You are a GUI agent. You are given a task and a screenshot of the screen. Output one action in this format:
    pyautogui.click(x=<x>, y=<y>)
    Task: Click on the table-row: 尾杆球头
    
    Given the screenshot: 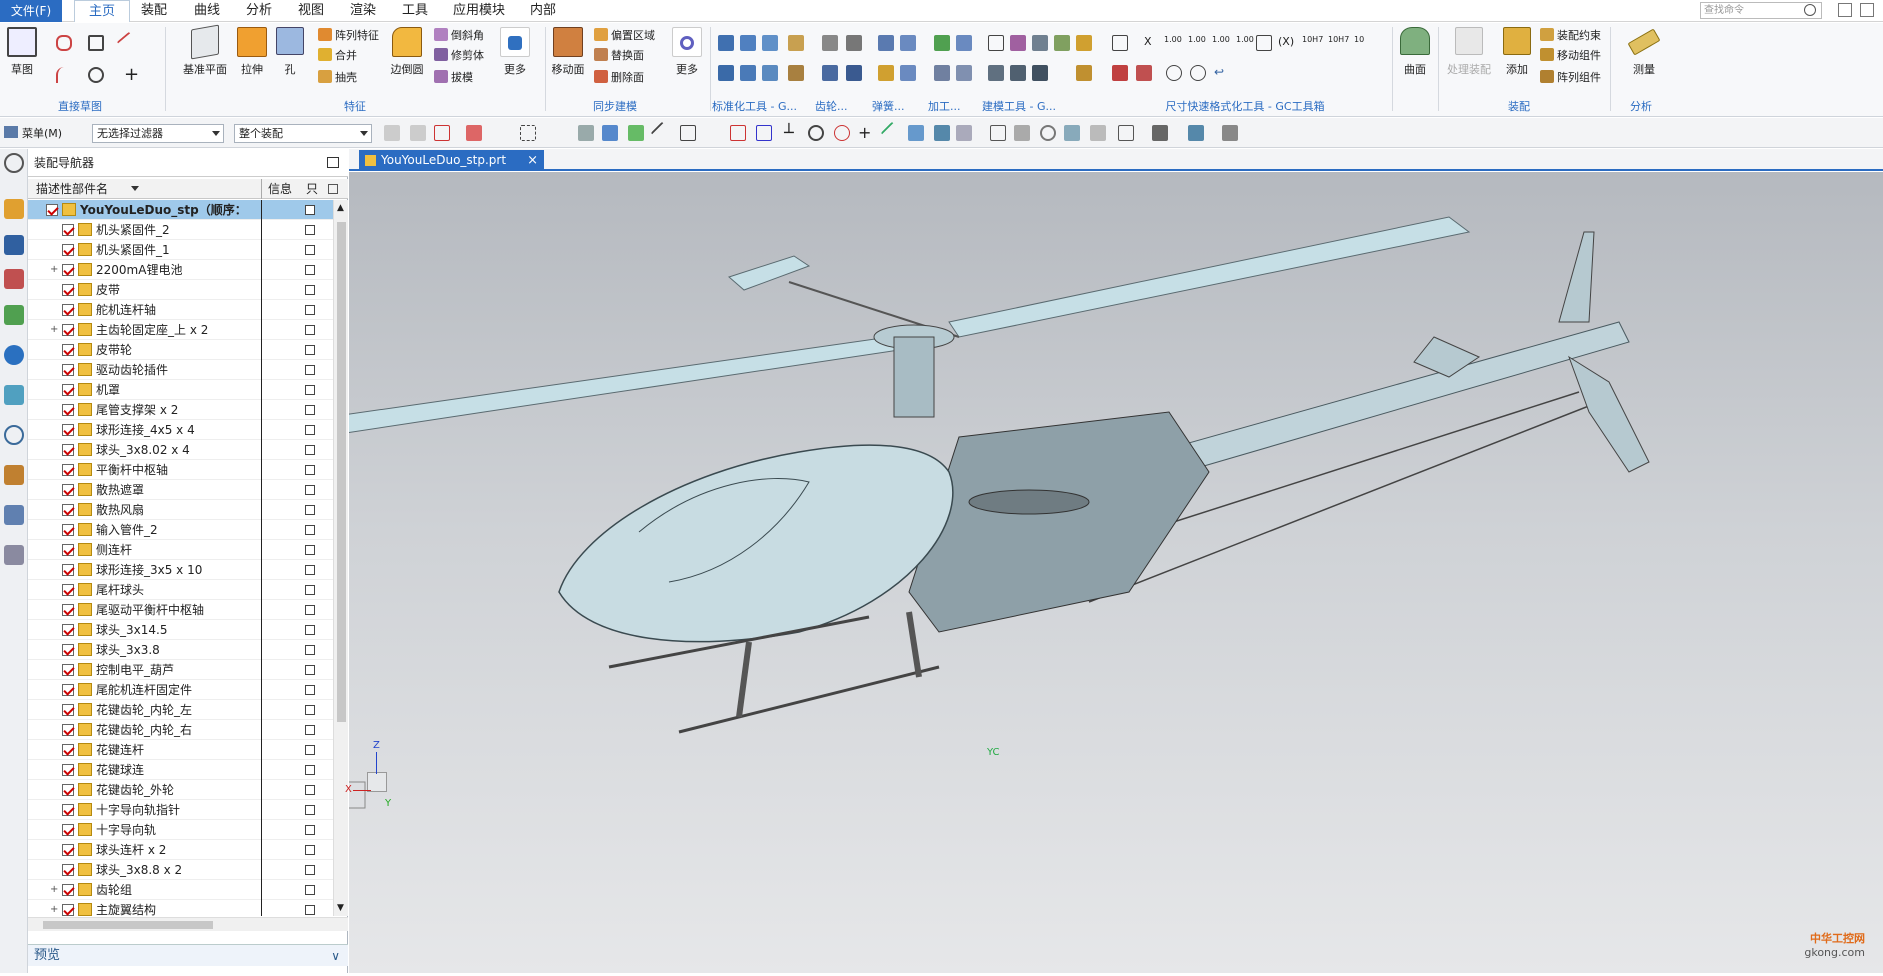 What is the action you would take?
    pyautogui.click(x=180, y=590)
    